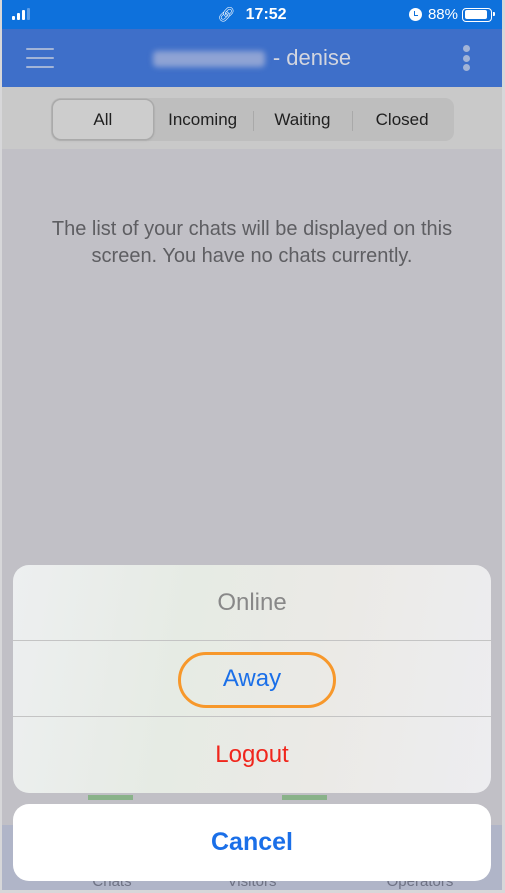 This screenshot has width=505, height=893. Describe the element at coordinates (252, 603) in the screenshot. I see `action-online: Online` at that location.